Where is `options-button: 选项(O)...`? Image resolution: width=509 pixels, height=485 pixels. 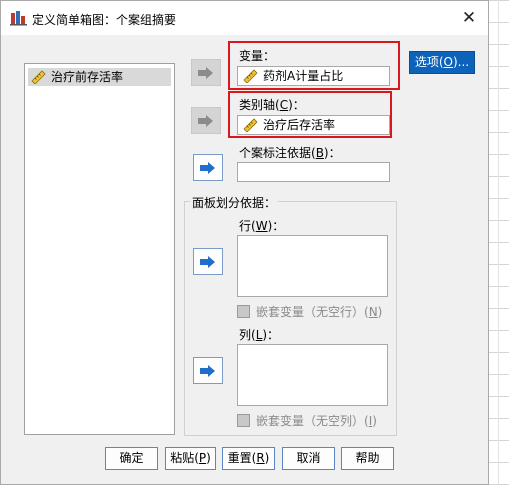
options-button: 选项(O)... is located at coordinates (442, 62).